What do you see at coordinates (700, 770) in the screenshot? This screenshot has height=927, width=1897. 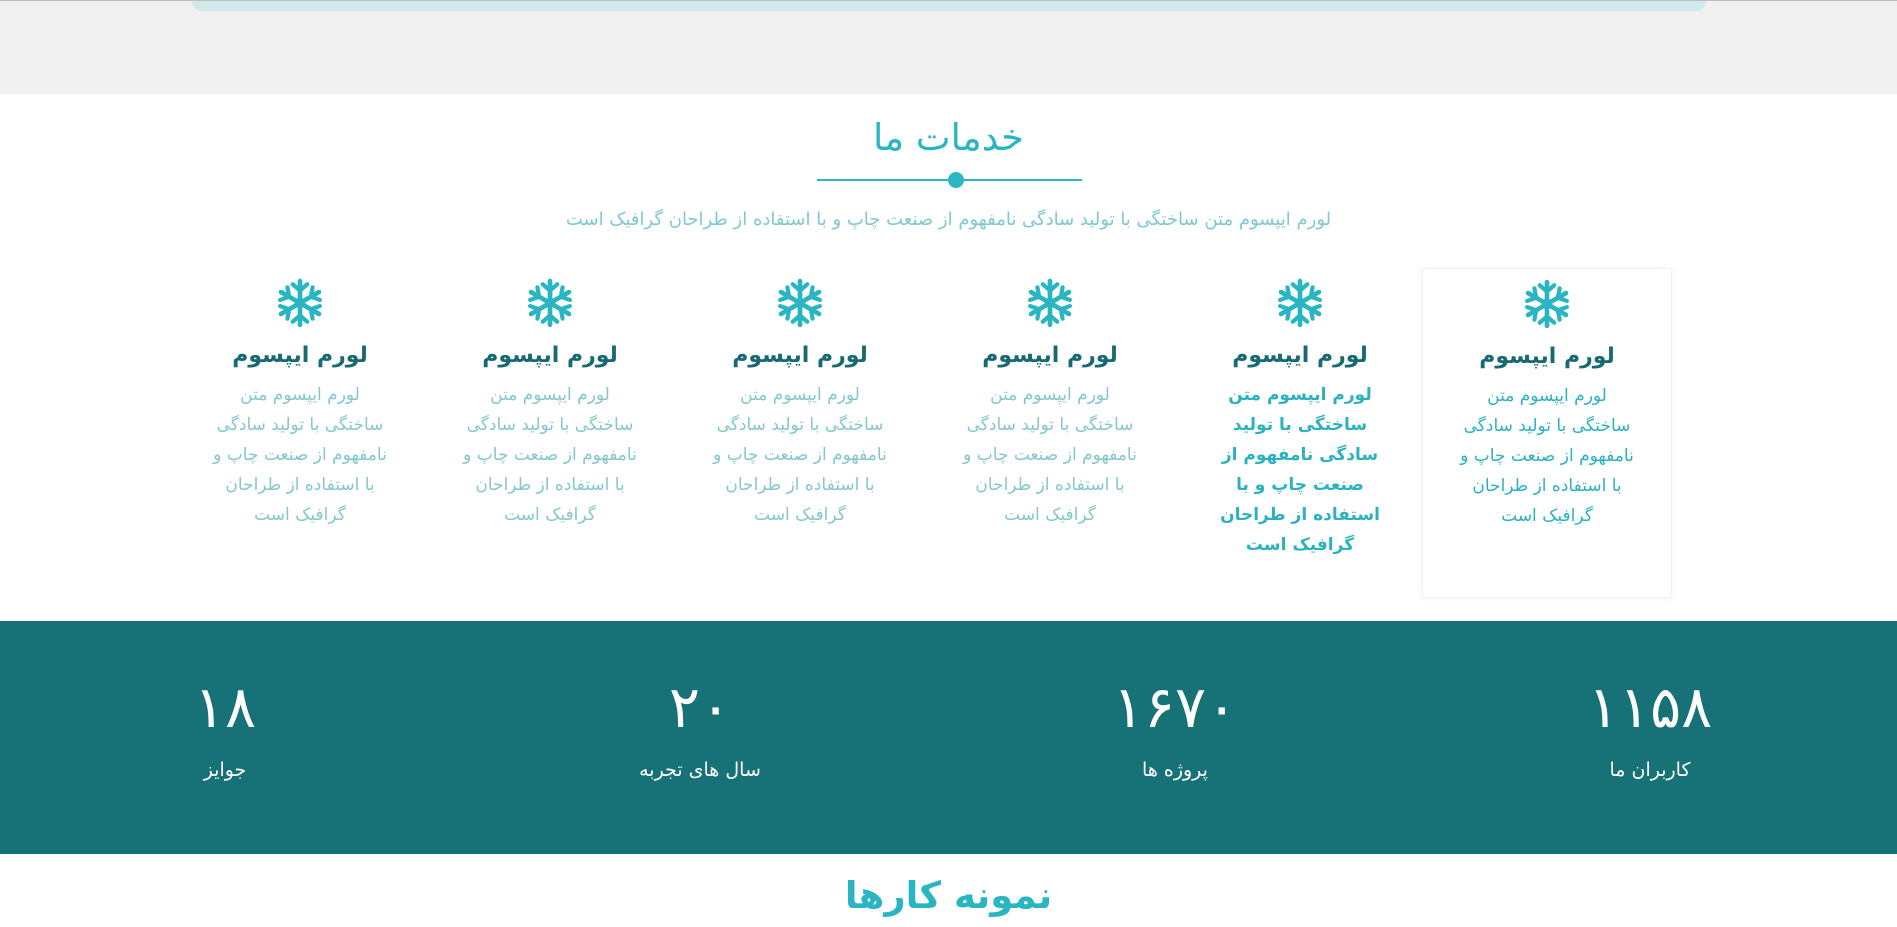 I see `stat-label: سال های تجربه` at bounding box center [700, 770].